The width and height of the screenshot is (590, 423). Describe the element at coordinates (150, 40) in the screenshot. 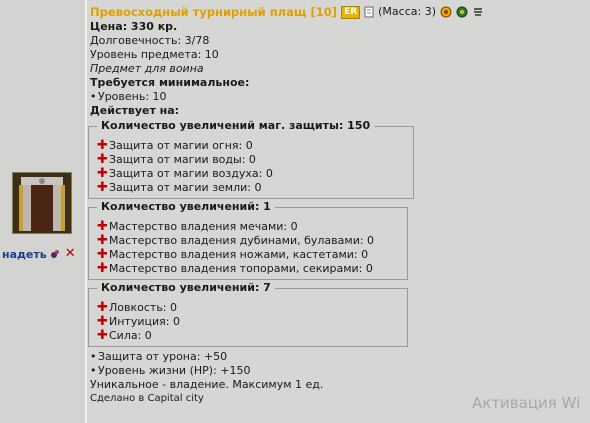

I see `item-durability: Долговечность: 3/78` at that location.